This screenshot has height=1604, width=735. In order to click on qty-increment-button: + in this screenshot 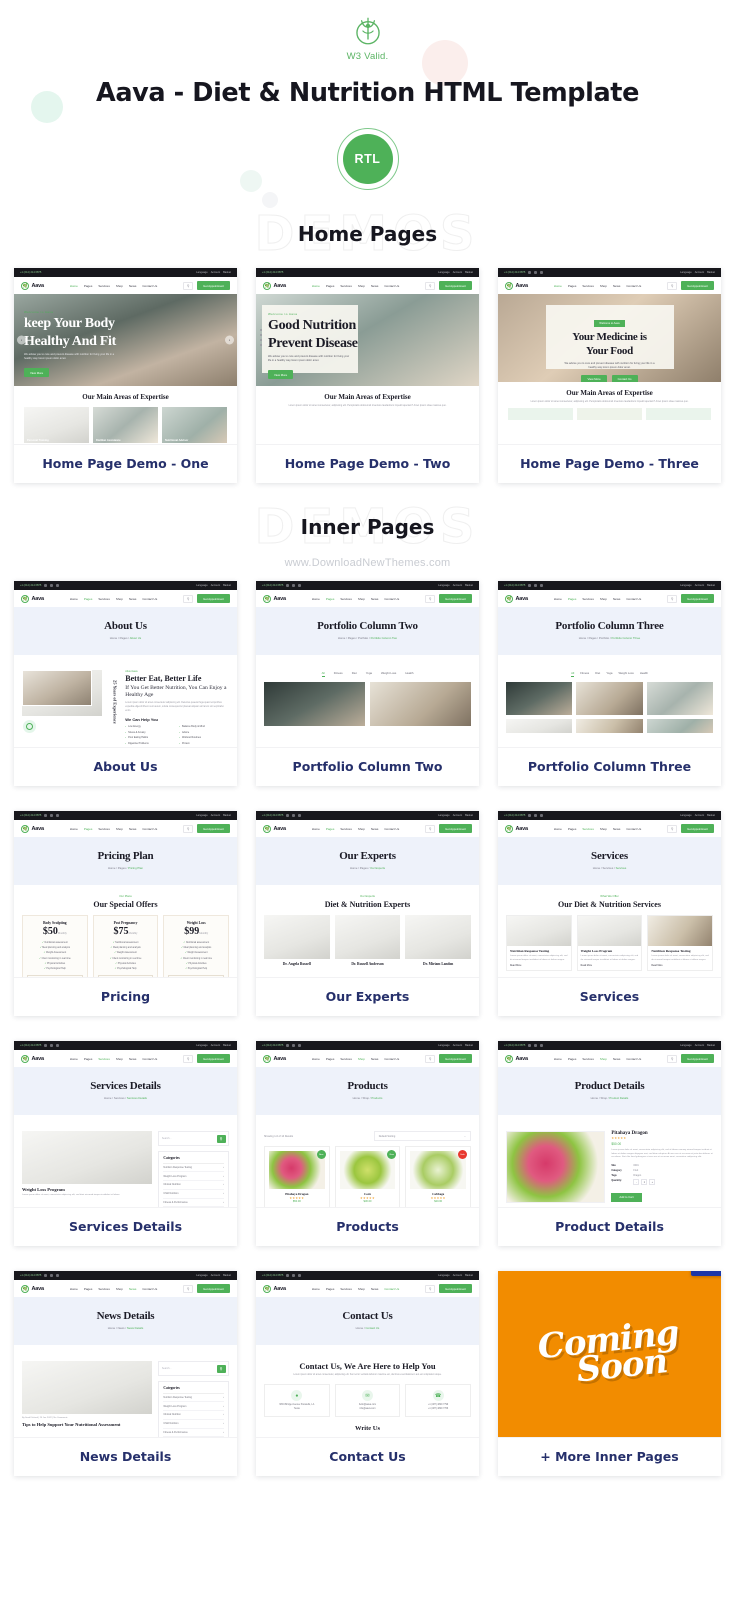, I will do `click(652, 1182)`.